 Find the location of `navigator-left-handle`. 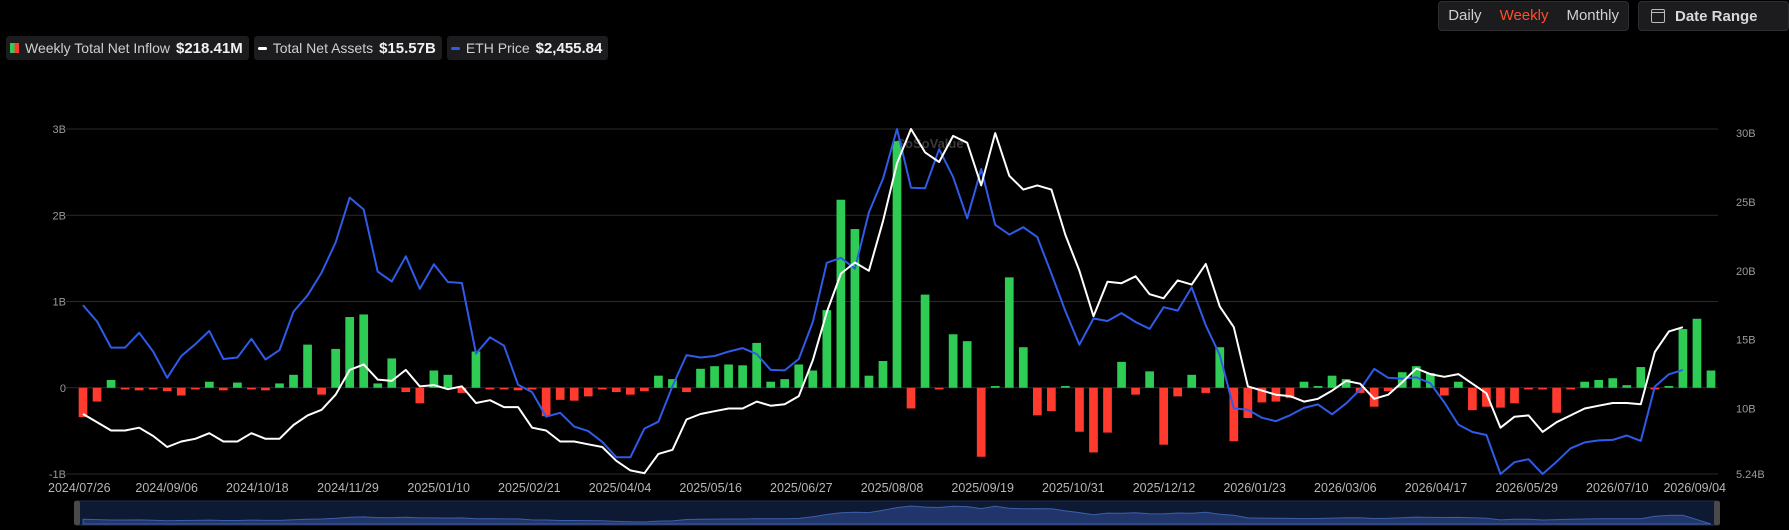

navigator-left-handle is located at coordinates (77, 513).